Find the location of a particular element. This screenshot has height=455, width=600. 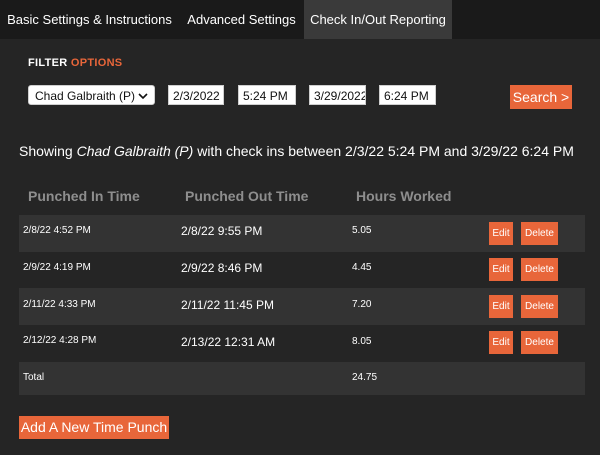

summary-name: Chad Galbraith (P) is located at coordinates (135, 151).